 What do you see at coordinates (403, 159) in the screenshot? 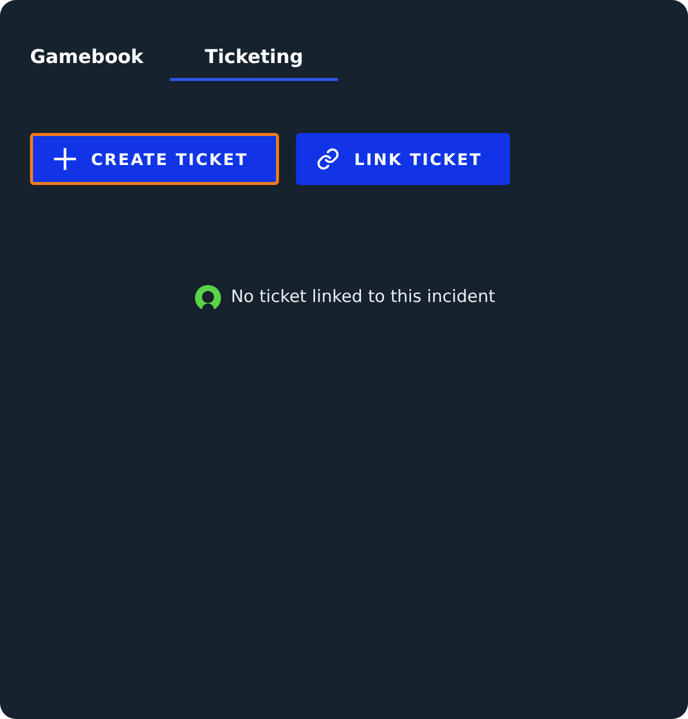
I see `link-ticket-button: LINK TICKET` at bounding box center [403, 159].